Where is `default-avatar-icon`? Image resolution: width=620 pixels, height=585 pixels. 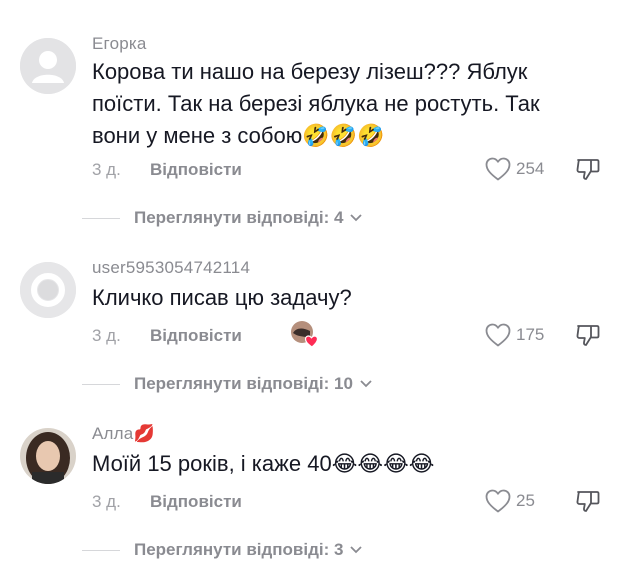 default-avatar-icon is located at coordinates (48, 66).